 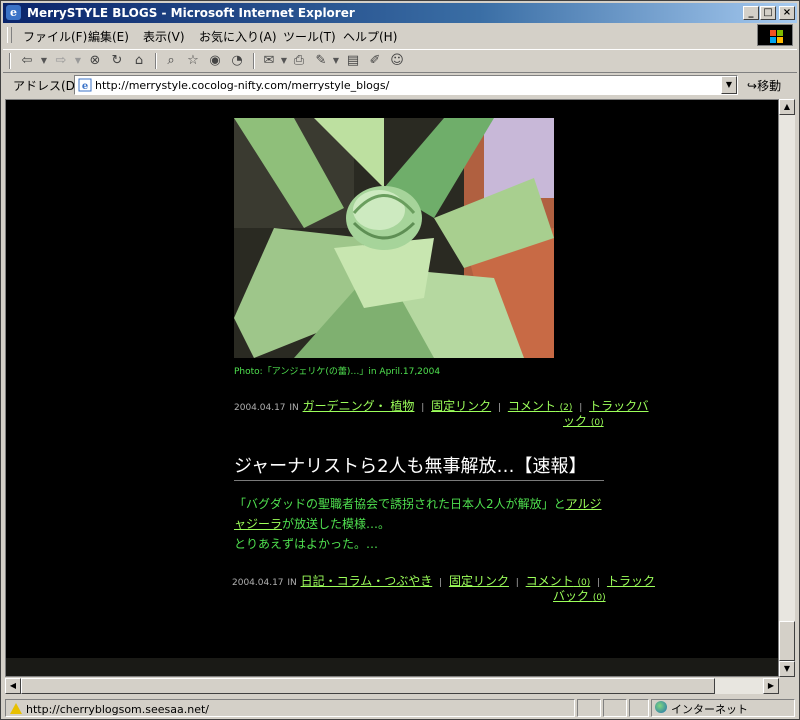 What do you see at coordinates (215, 61) in the screenshot?
I see `media-icon: ◉` at bounding box center [215, 61].